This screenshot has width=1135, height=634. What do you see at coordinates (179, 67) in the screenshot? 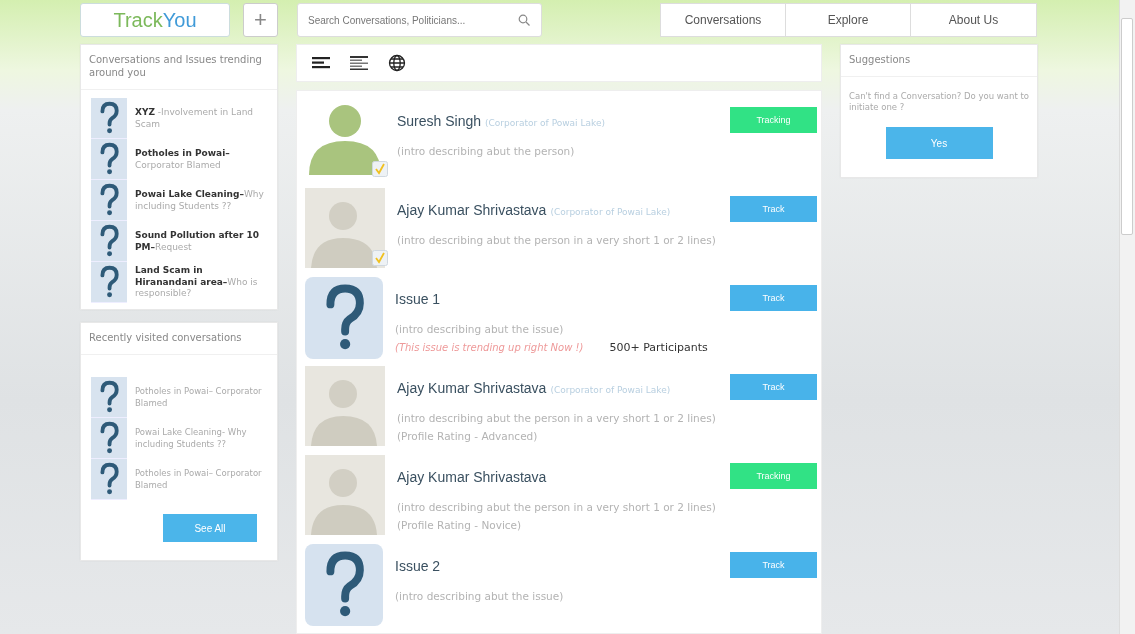
I see `panel-title: Conversations and Issues trending around you` at bounding box center [179, 67].